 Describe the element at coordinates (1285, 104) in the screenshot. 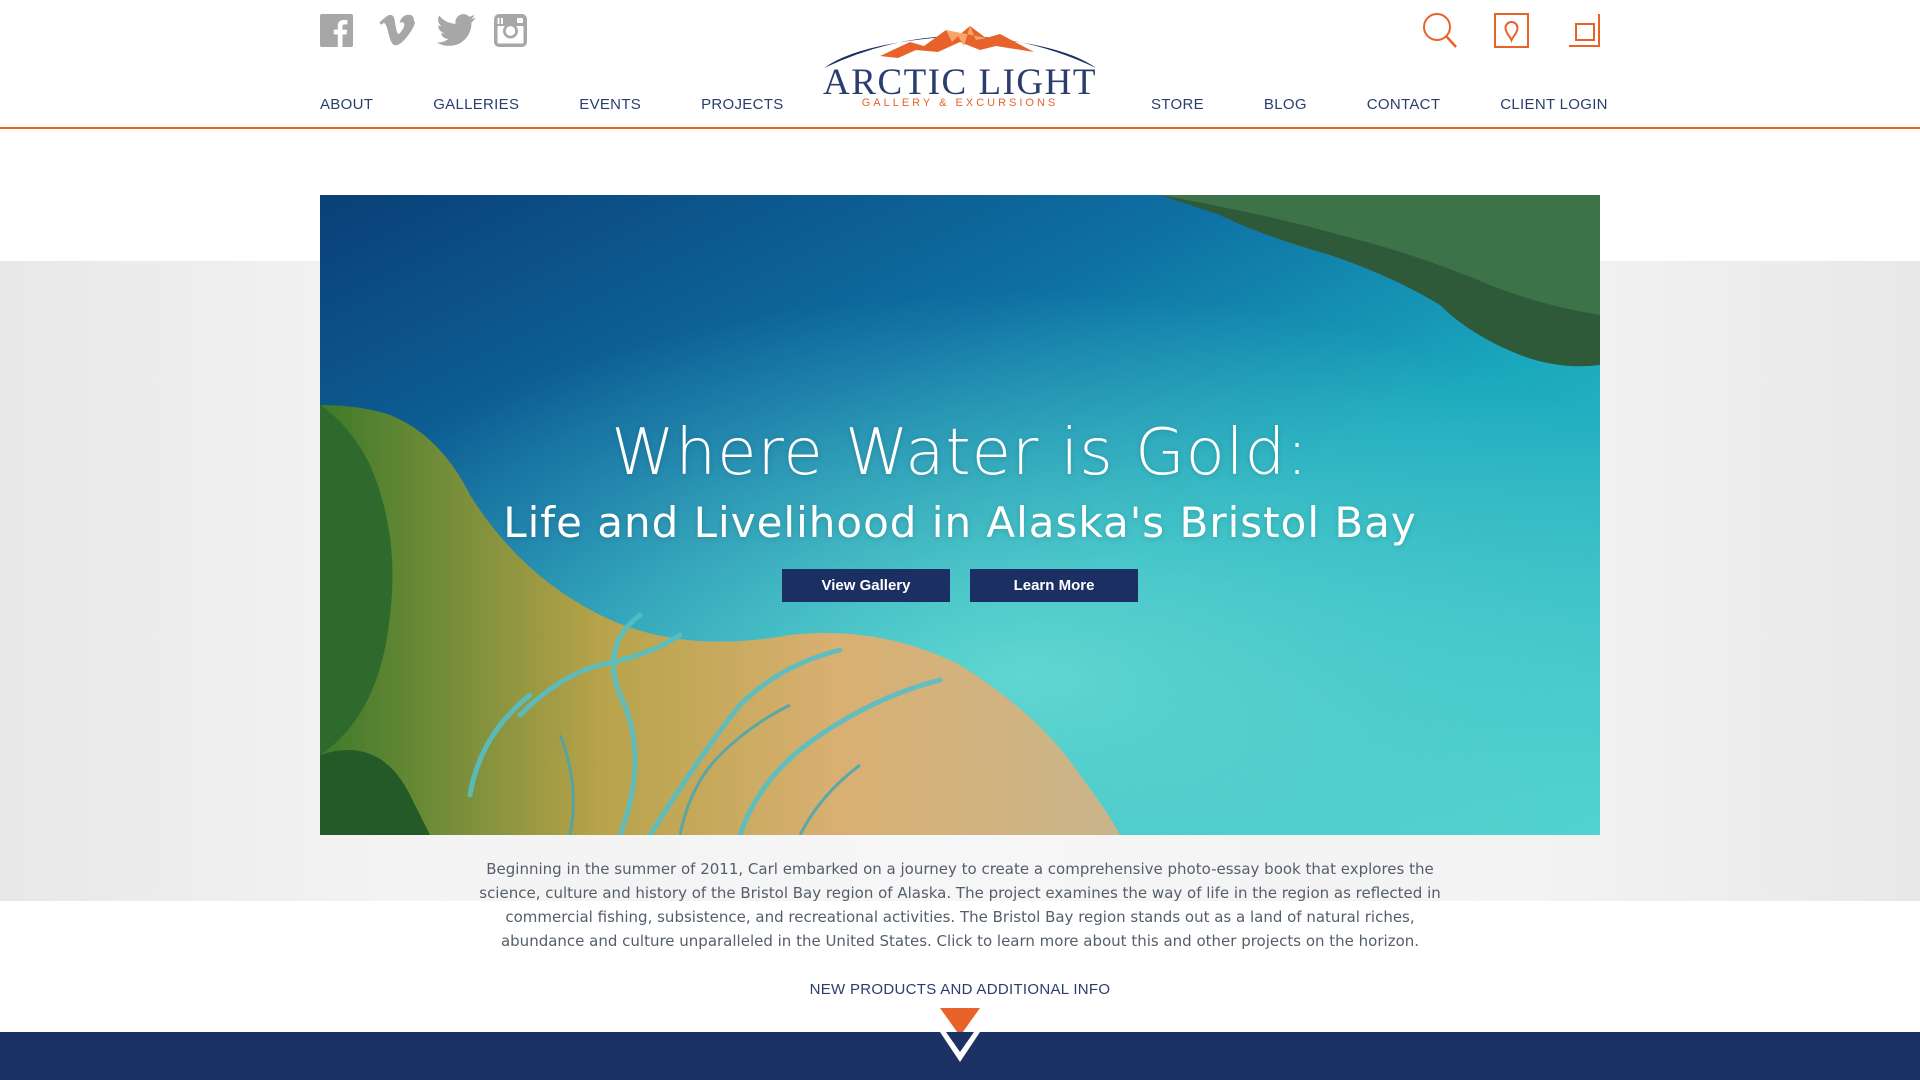

I see `nav-blog: BLOG` at that location.